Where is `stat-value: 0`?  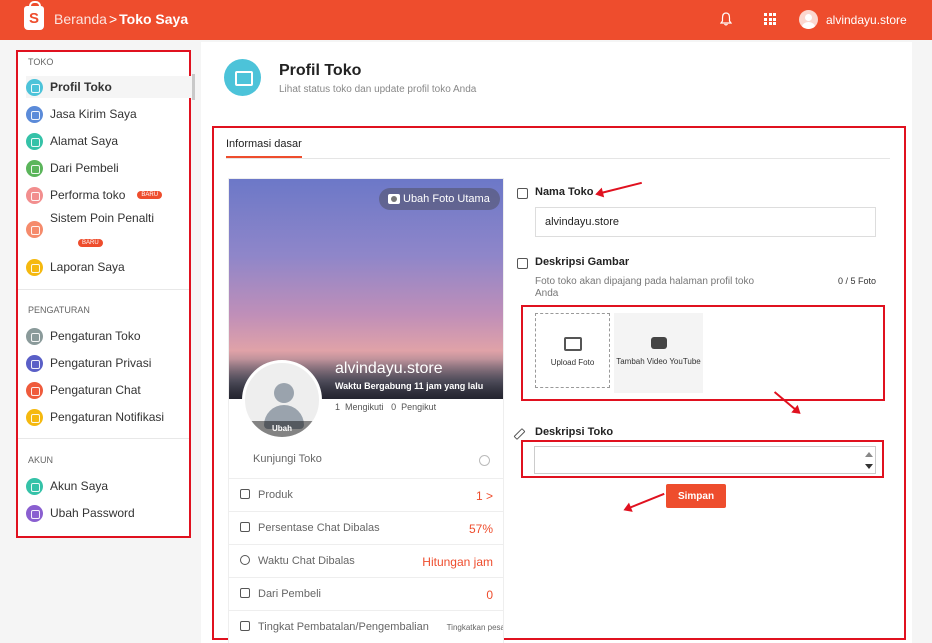
stat-value: 0 is located at coordinates (489, 595).